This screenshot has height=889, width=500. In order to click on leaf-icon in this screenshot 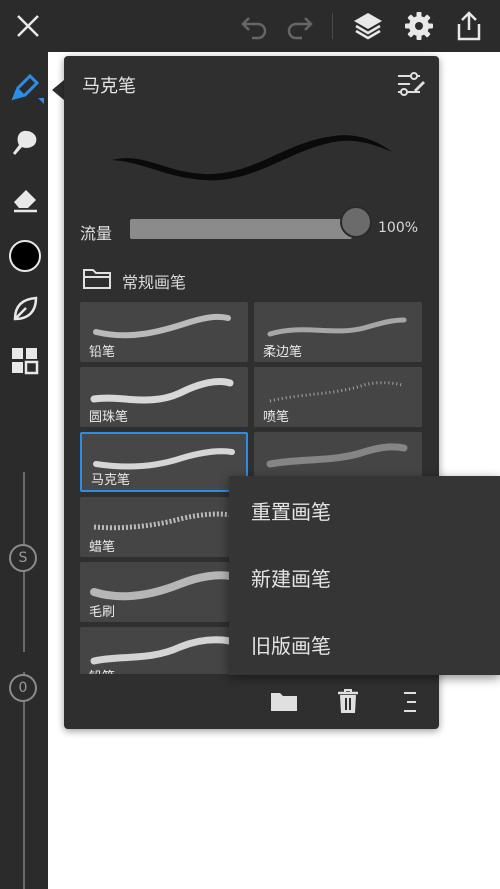, I will do `click(25, 309)`.